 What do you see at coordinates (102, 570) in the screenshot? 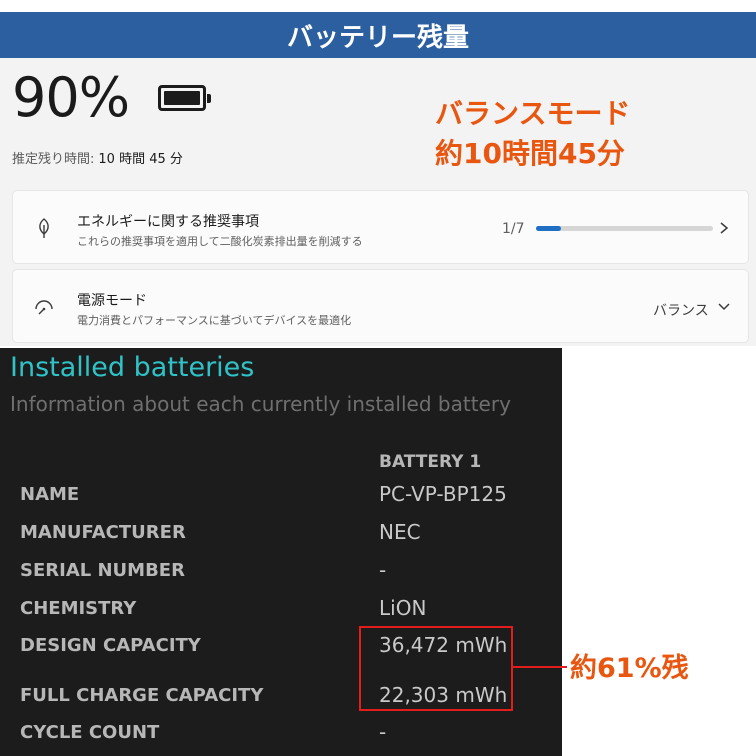
I see `row-label-serial-number: SERIAL NUMBER` at bounding box center [102, 570].